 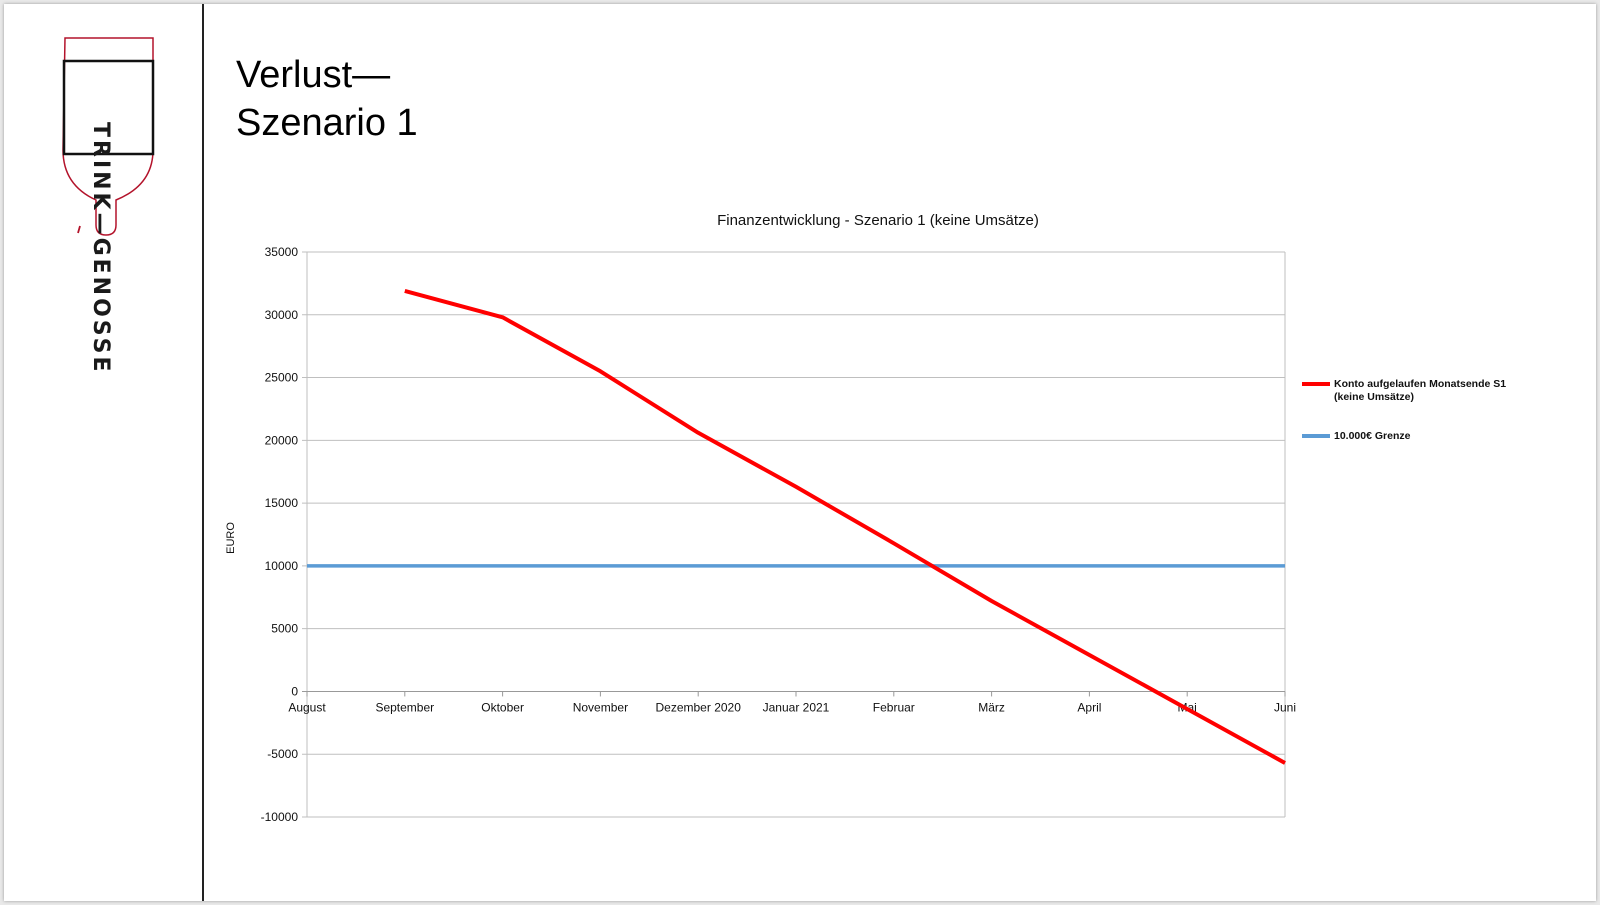 What do you see at coordinates (282, 315) in the screenshot?
I see `y-tick-label: 30000` at bounding box center [282, 315].